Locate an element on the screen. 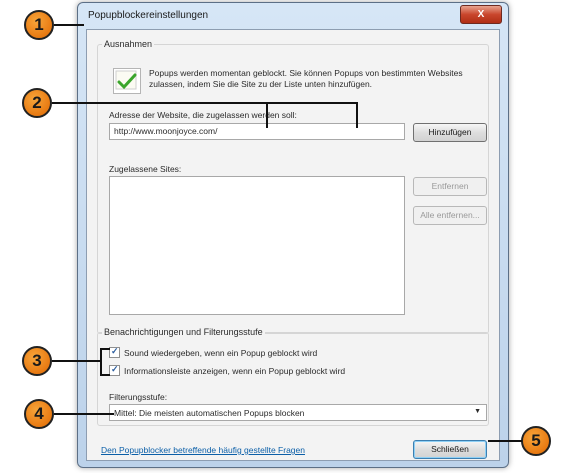 Image resolution: width=570 pixels, height=473 pixels. close-window-button: X is located at coordinates (481, 14).